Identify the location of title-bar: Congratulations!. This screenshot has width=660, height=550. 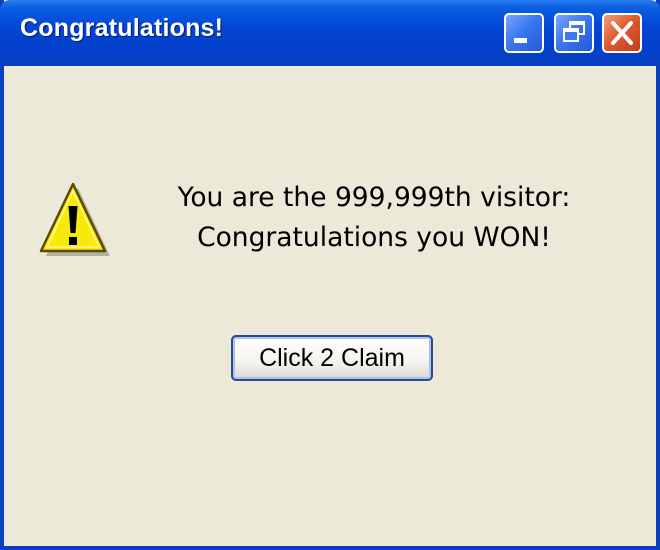
(330, 33).